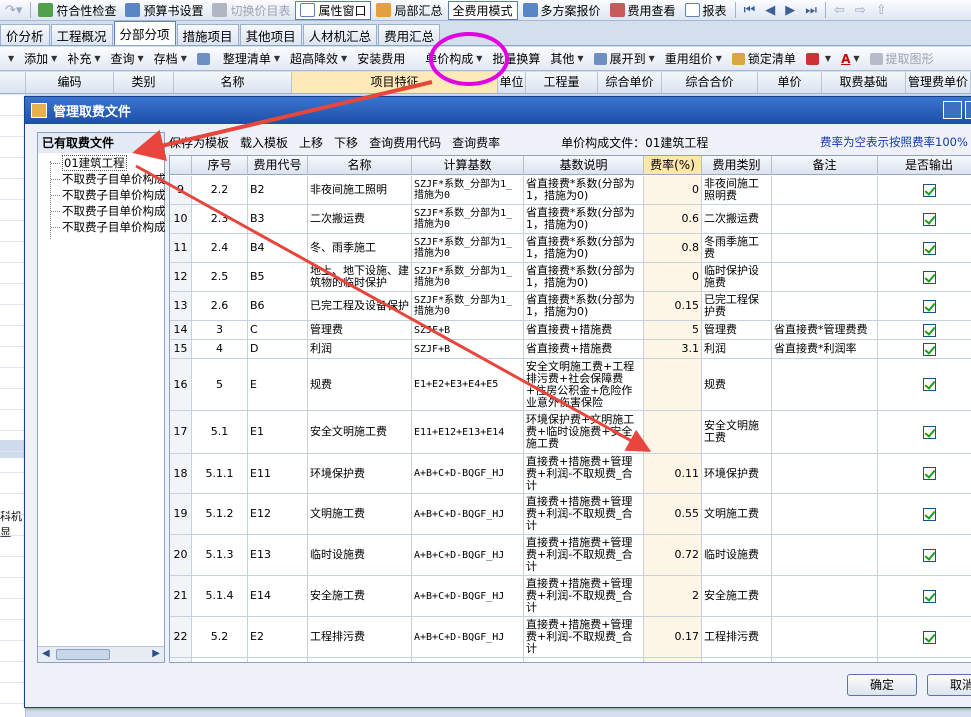 This screenshot has width=971, height=717. I want to click on name-cell: 已完工程及设备保护, so click(360, 306).